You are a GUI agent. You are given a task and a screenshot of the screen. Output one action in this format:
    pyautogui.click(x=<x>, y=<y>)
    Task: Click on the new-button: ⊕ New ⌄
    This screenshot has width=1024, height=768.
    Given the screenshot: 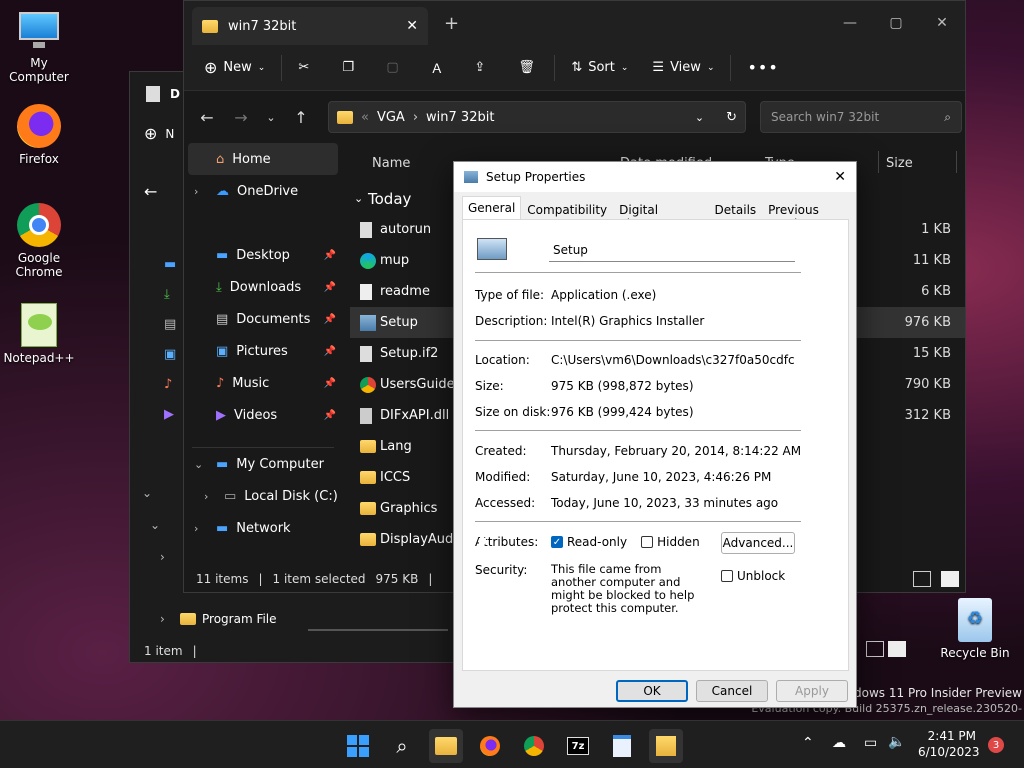 What is the action you would take?
    pyautogui.click(x=234, y=68)
    